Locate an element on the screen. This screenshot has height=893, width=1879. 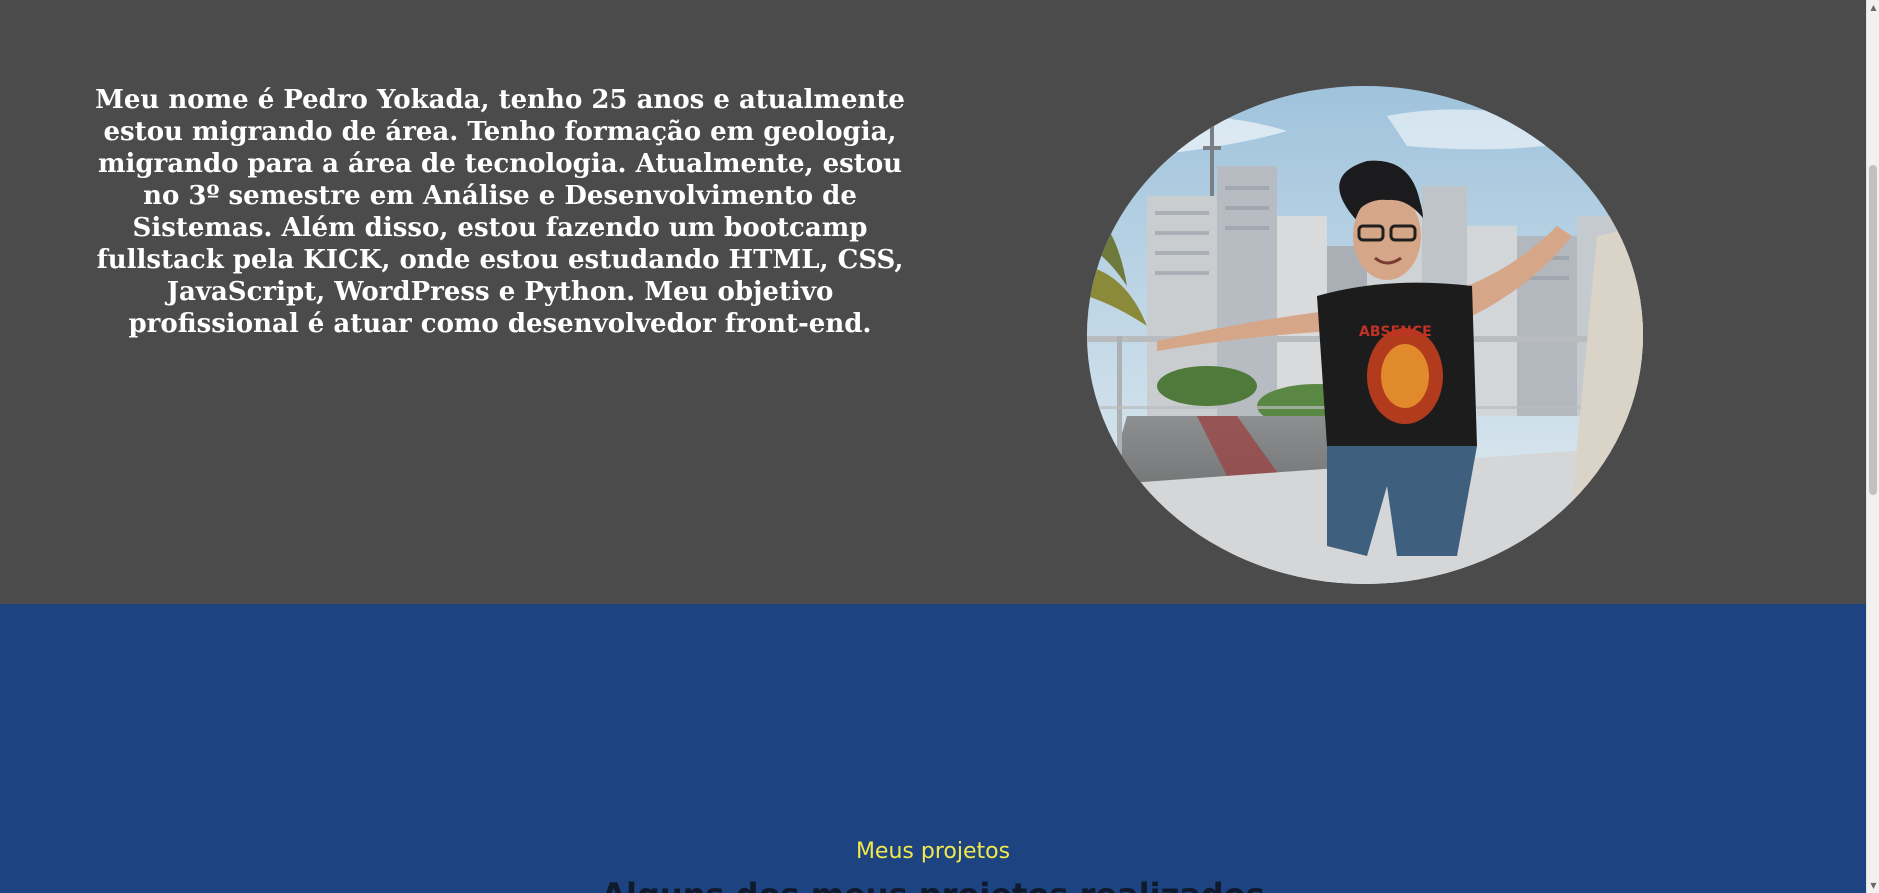
vertical-scrollbar: ▲ ▼ is located at coordinates (1872, 446).